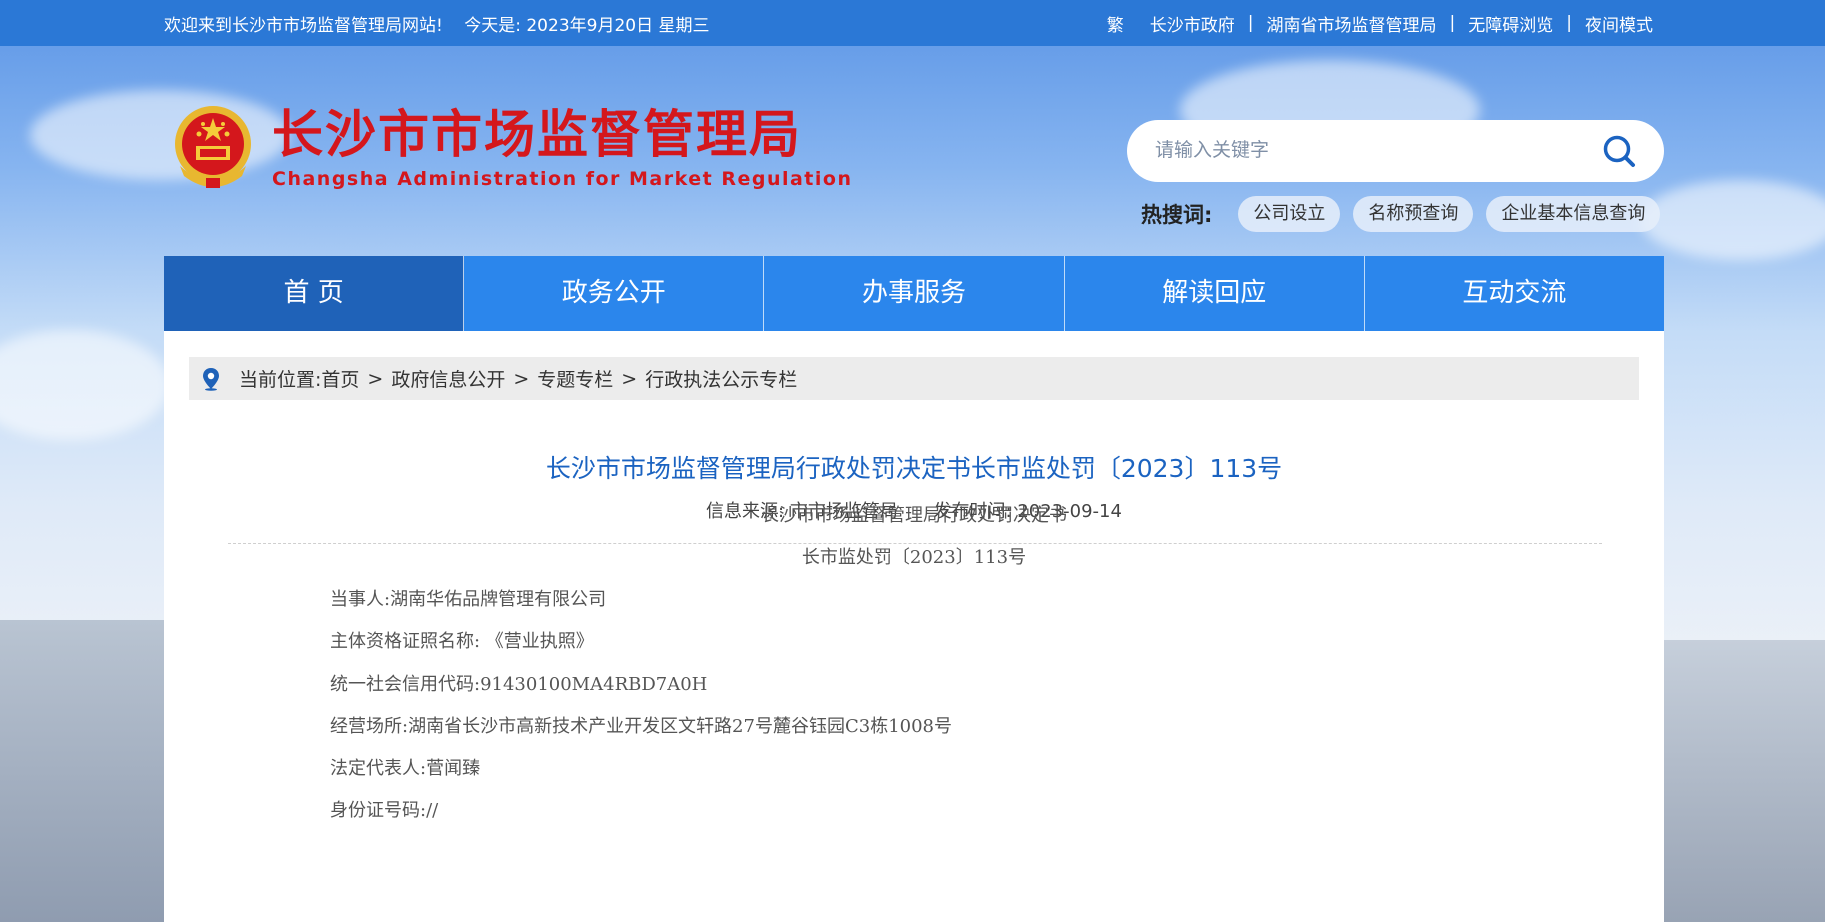 The image size is (1825, 922). I want to click on welcome-text: 欢迎来到长沙市市场监督管理局网站!, so click(303, 25).